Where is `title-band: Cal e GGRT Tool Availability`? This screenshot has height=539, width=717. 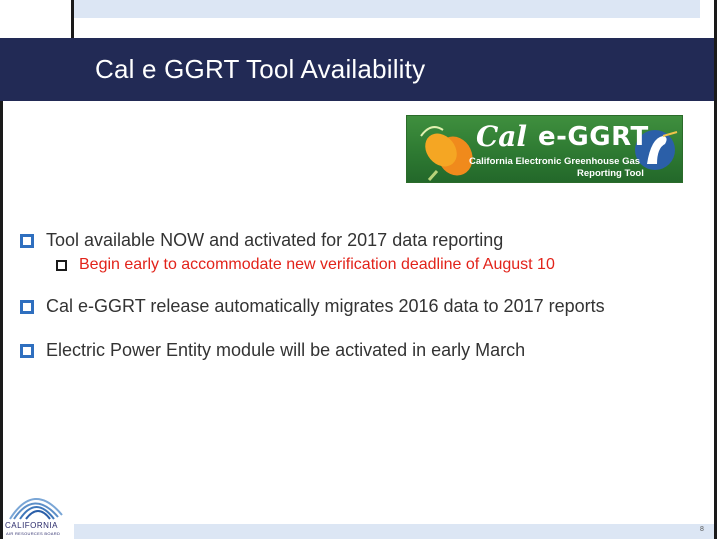 title-band: Cal e GGRT Tool Availability is located at coordinates (357, 69).